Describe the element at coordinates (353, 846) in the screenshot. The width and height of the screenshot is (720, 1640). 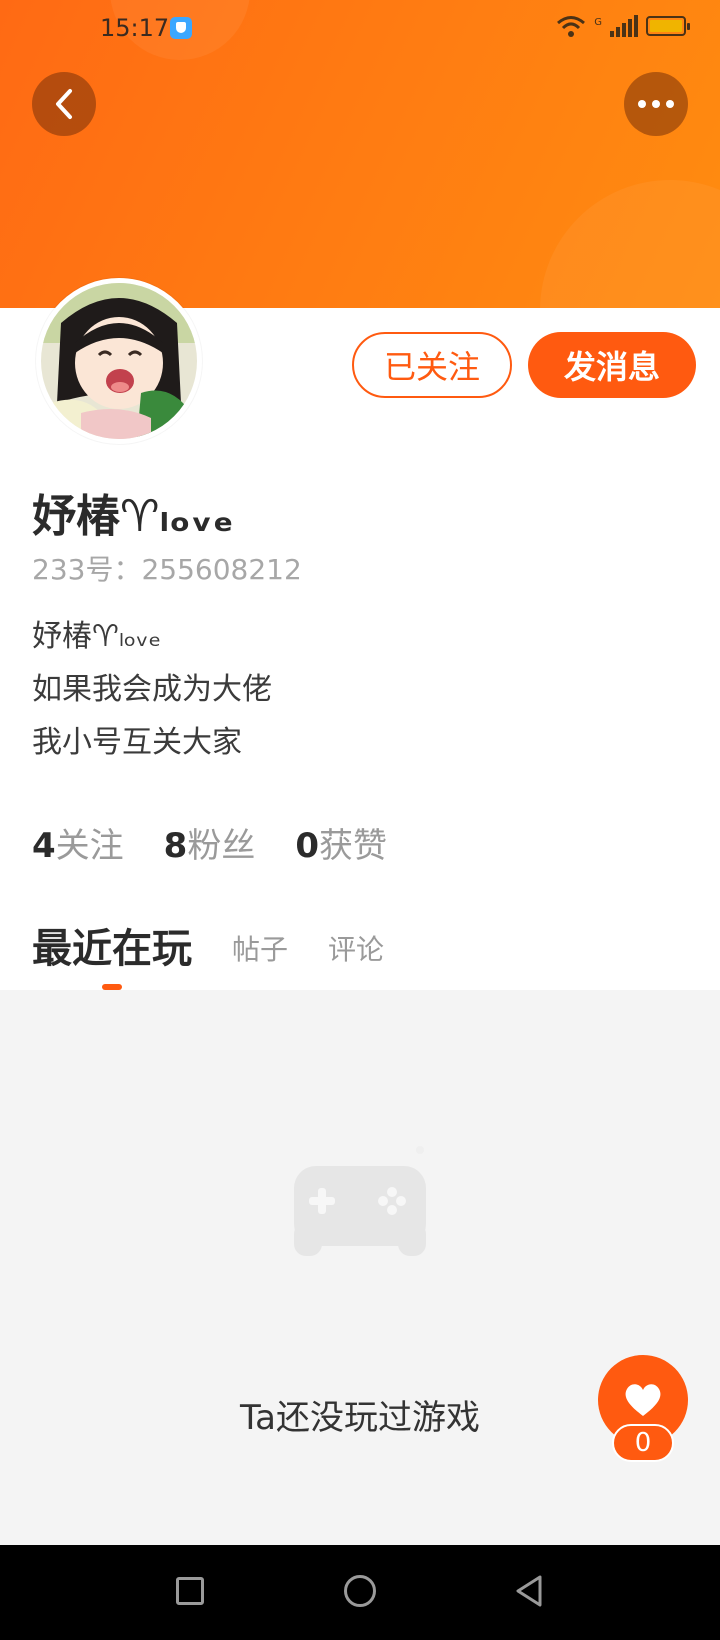
I see `likes-label: 获赞` at that location.